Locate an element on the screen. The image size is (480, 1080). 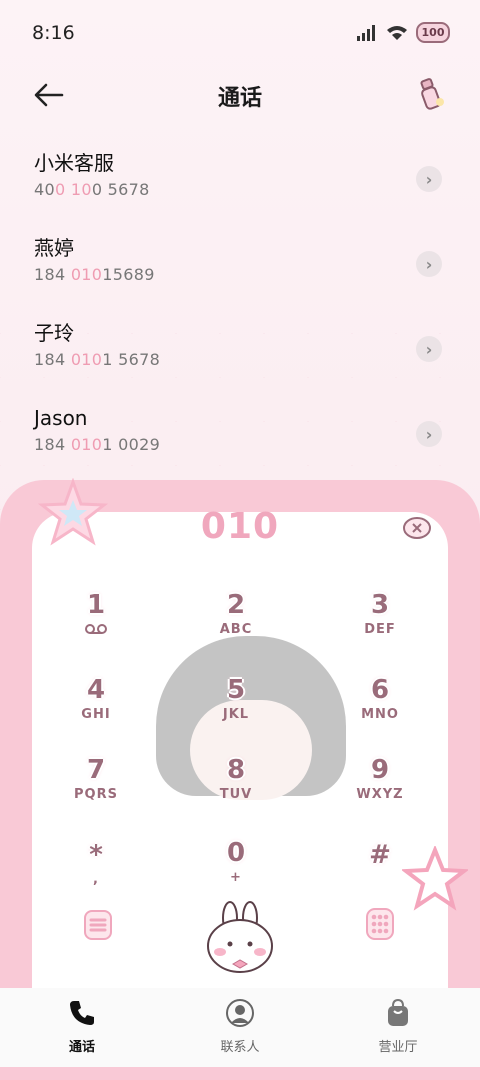
dial-key-8: 8 TUV is located at coordinates (236, 788).